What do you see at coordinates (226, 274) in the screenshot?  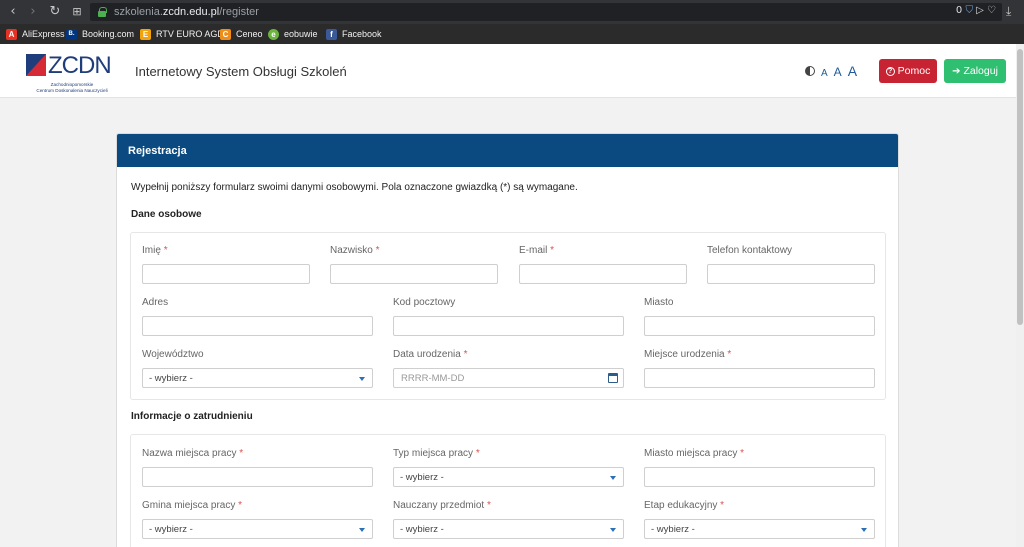 I see `first-name-input` at bounding box center [226, 274].